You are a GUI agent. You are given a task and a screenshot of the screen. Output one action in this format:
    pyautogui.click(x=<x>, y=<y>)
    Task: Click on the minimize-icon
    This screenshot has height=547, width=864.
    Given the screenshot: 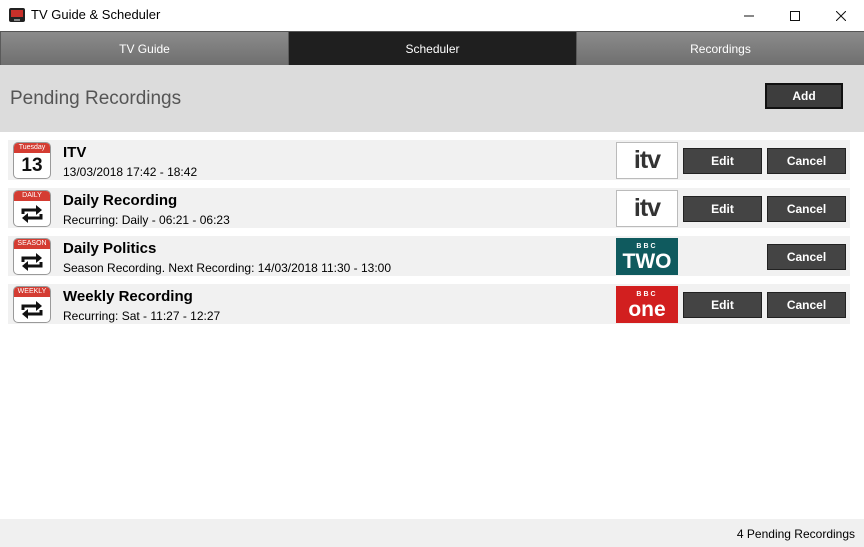 What is the action you would take?
    pyautogui.click(x=749, y=15)
    